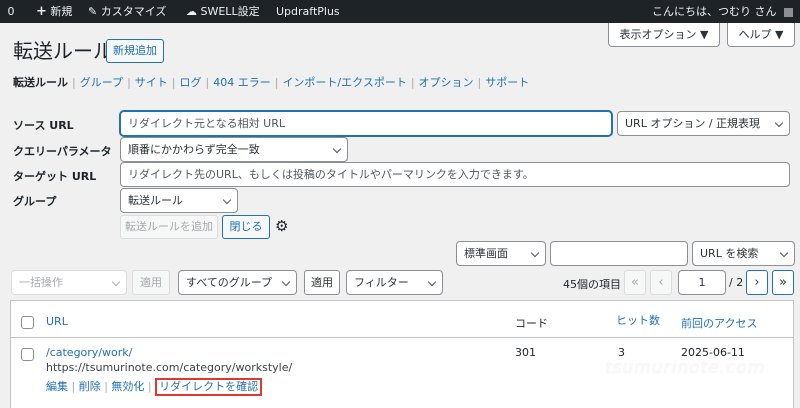  What do you see at coordinates (344, 82) in the screenshot?
I see `nav-import-export: インポート/エクスポート` at bounding box center [344, 82].